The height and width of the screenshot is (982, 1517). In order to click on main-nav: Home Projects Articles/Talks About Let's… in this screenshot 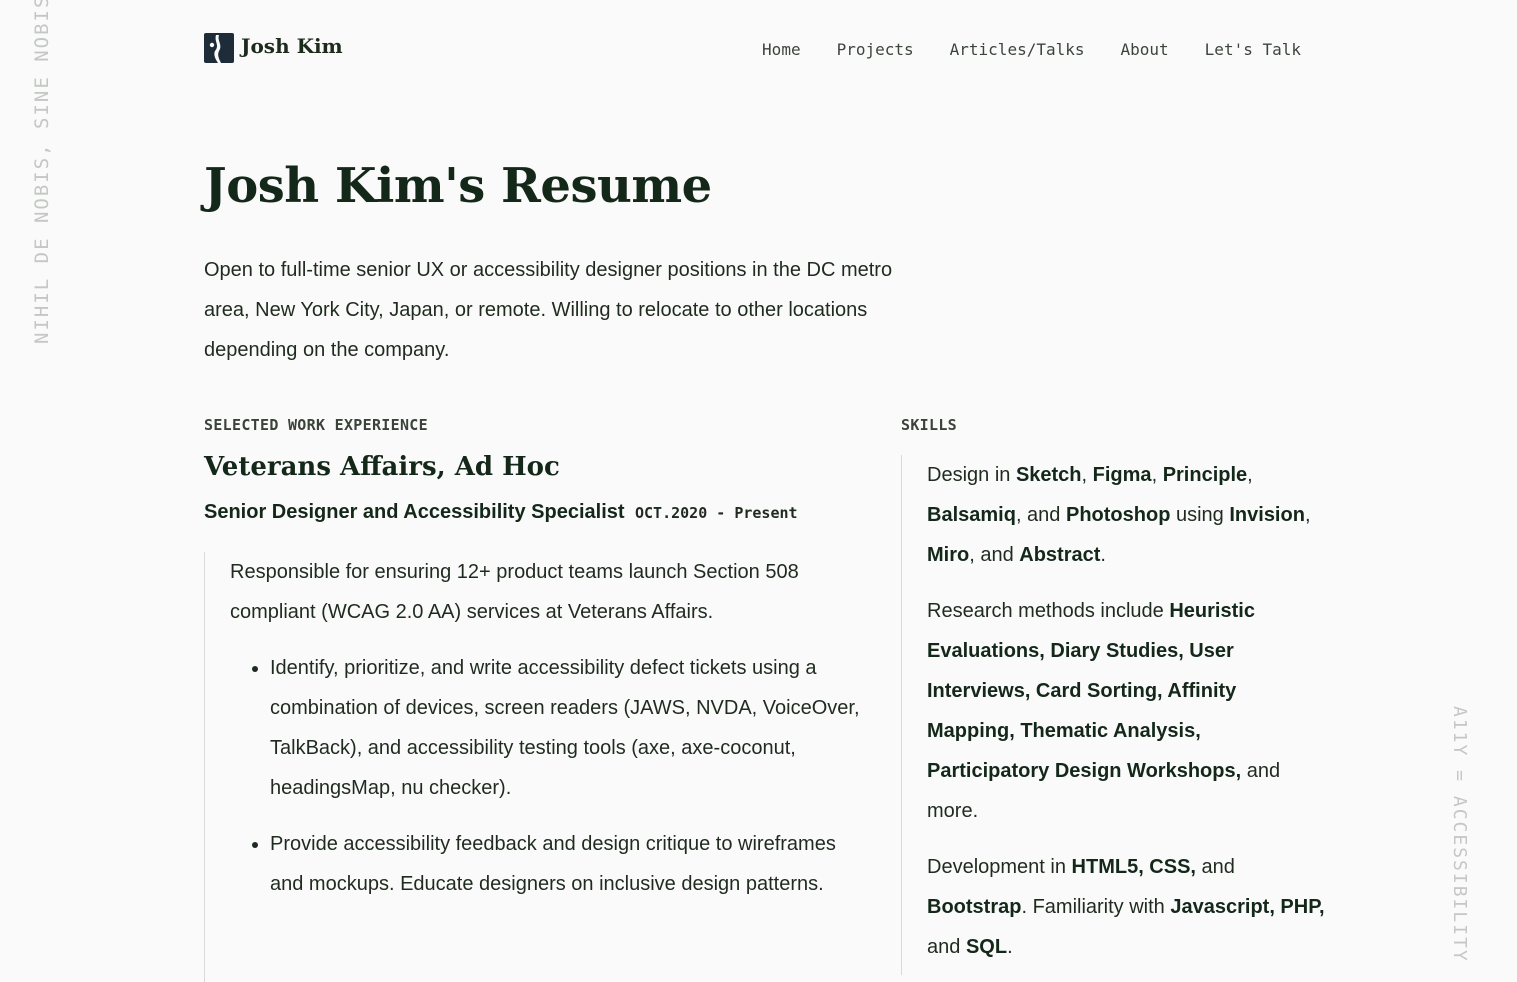, I will do `click(1031, 49)`.